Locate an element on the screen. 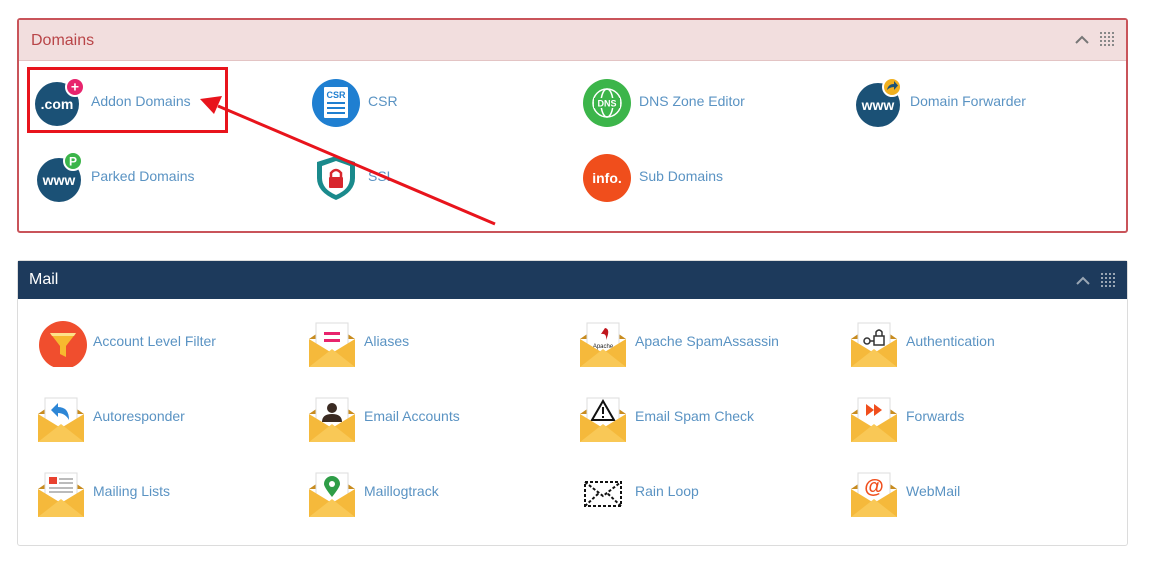 The height and width of the screenshot is (562, 1160). dns-zone-editor-item: DNS DNS Zone Editor is located at coordinates (663, 101).